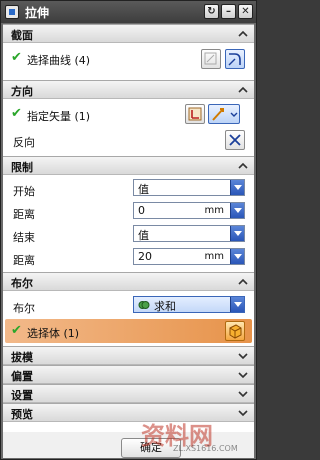 This screenshot has width=320, height=460. I want to click on section-header-limits: 限制, so click(128, 165).